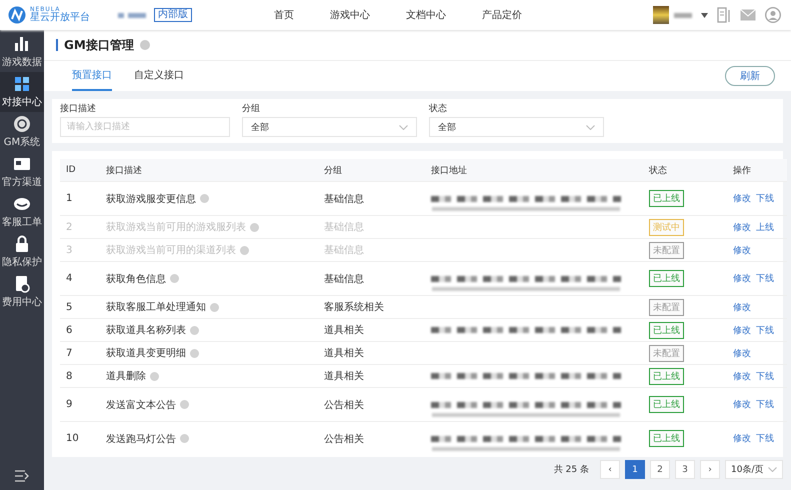 This screenshot has width=791, height=490. Describe the element at coordinates (156, 307) in the screenshot. I see `description-text: 获取客服工单处理通知` at that location.